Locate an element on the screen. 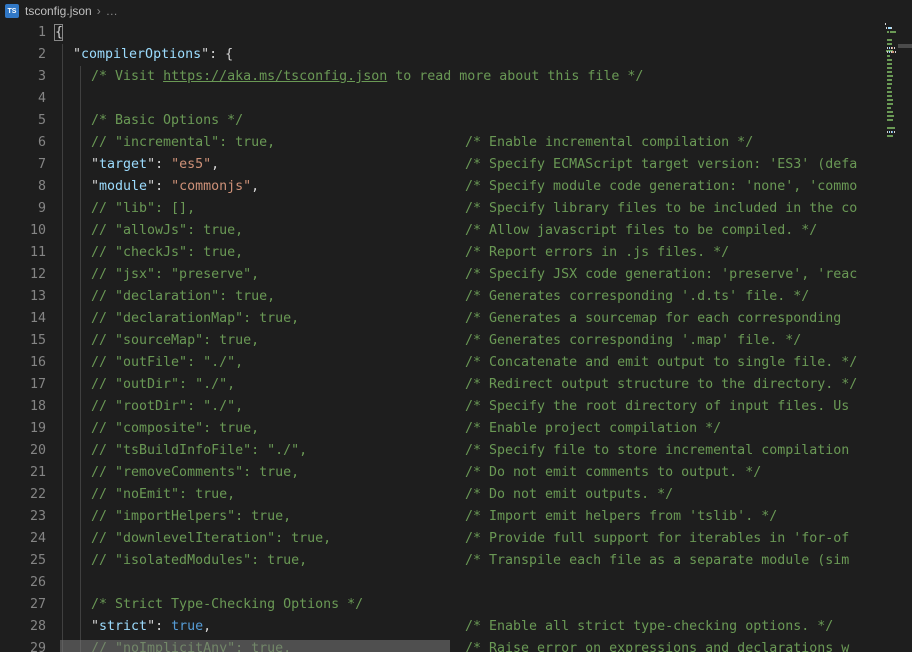  code-text: "module": "commonjs", is located at coordinates (175, 187).